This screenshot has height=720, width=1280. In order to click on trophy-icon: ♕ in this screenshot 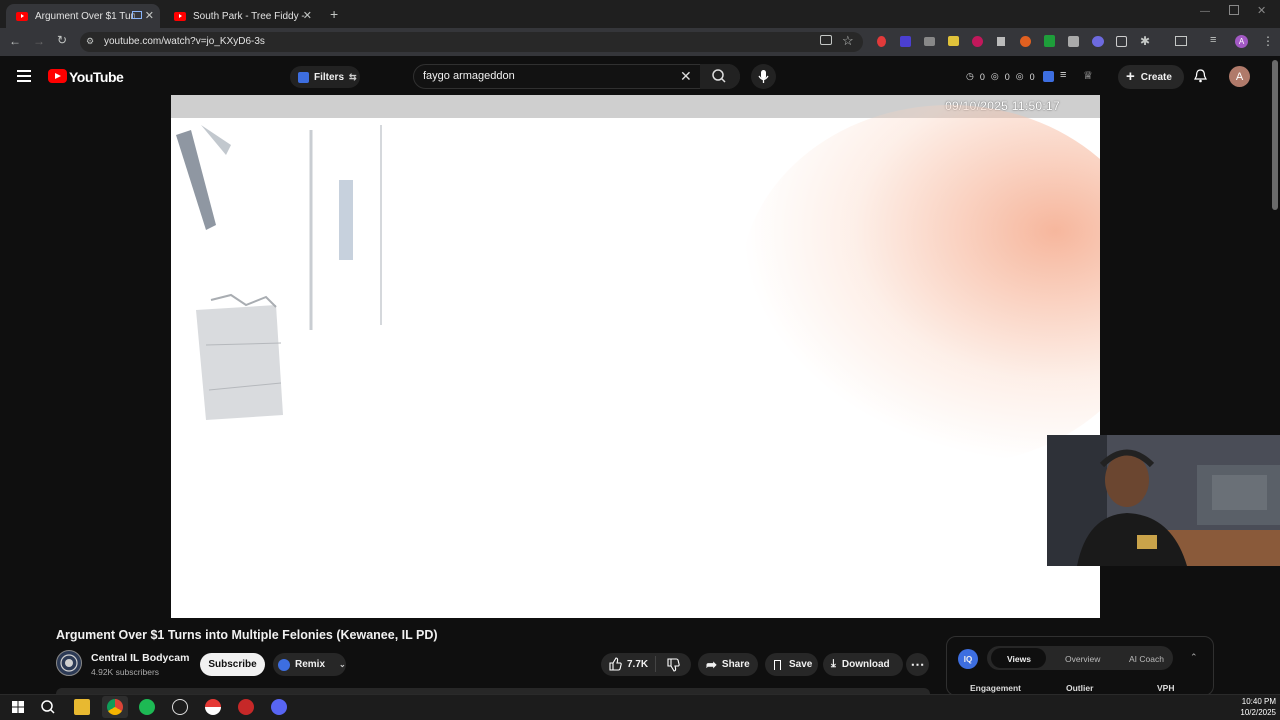, I will do `click(1088, 75)`.